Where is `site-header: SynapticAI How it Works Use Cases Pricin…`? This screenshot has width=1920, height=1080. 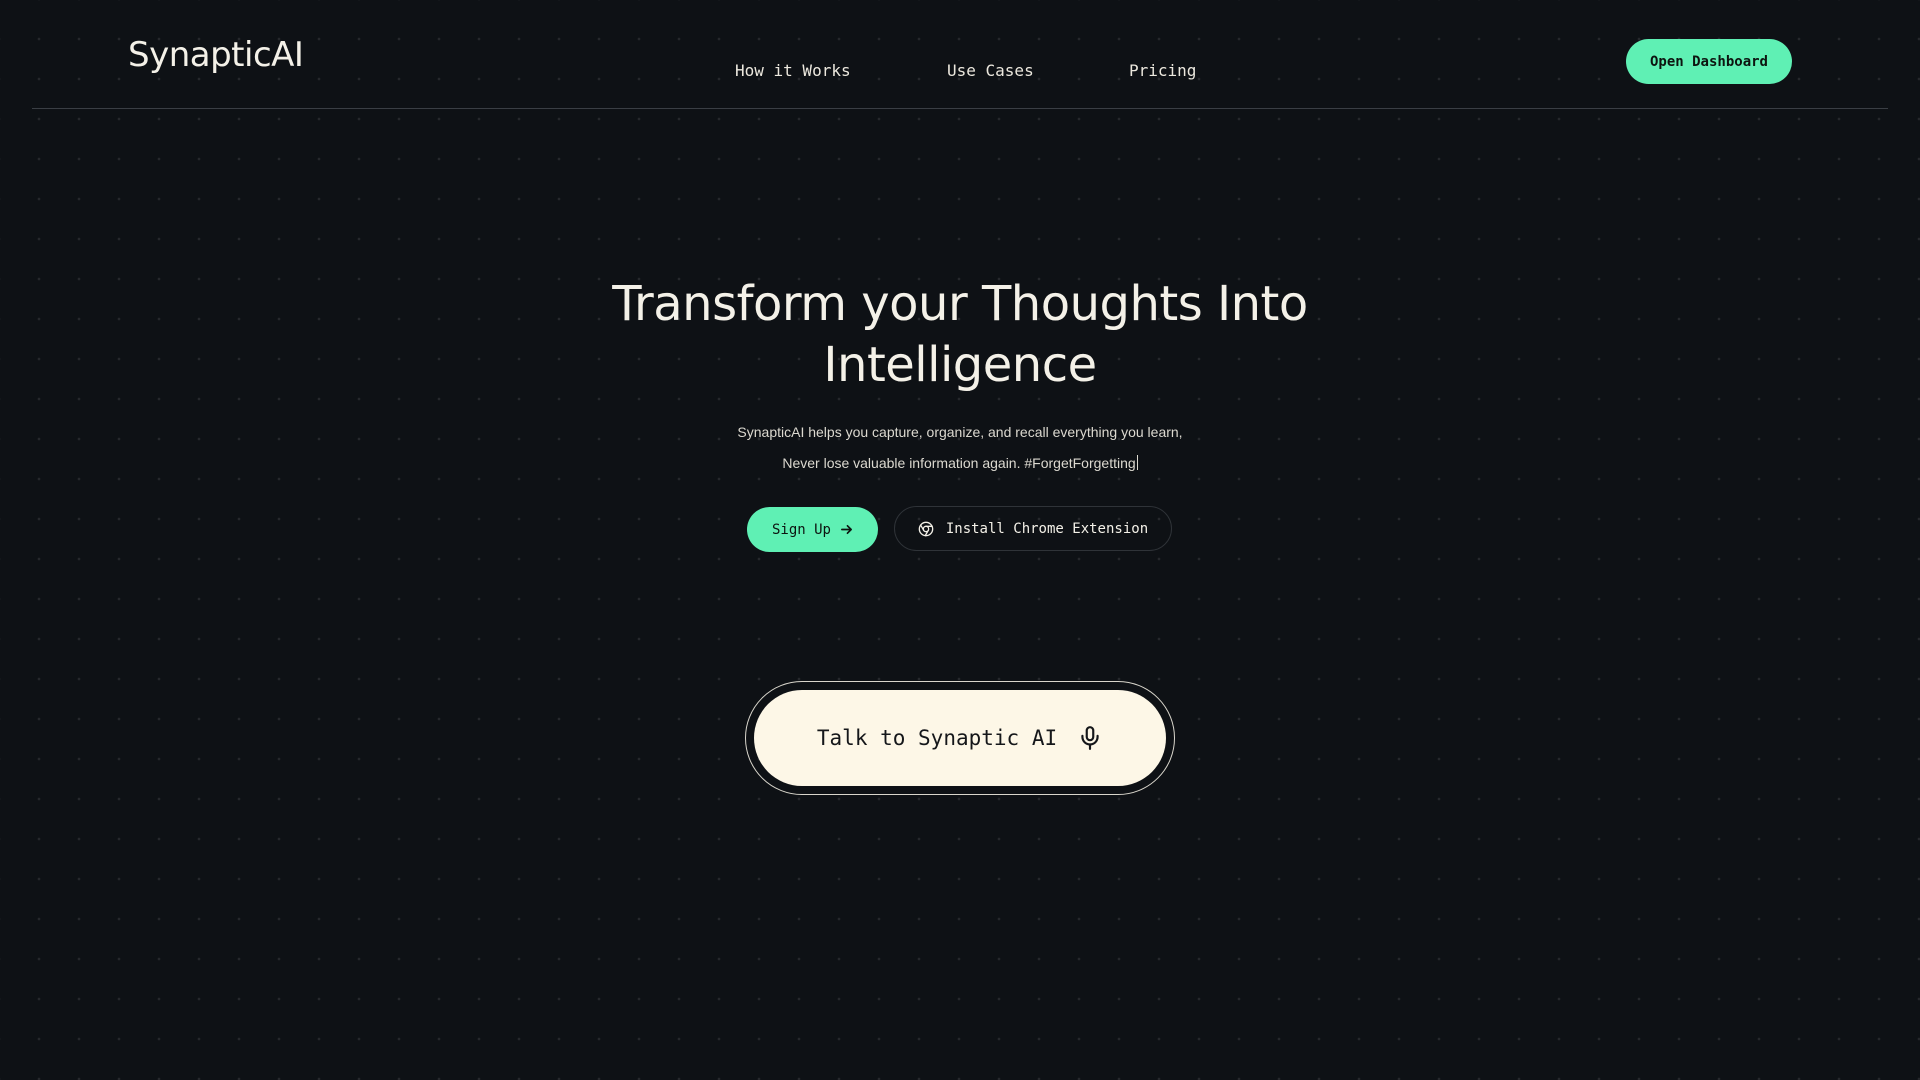 site-header: SynapticAI How it Works Use Cases Pricin… is located at coordinates (960, 54).